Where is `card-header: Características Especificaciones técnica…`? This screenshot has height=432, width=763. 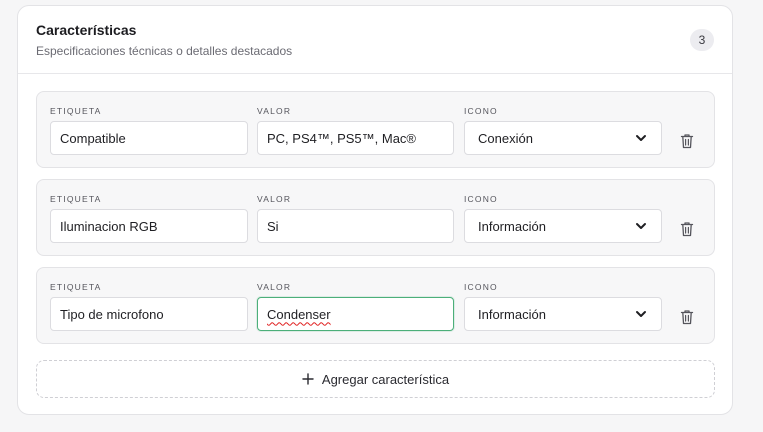
card-header: Características Especificaciones técnica… is located at coordinates (375, 40).